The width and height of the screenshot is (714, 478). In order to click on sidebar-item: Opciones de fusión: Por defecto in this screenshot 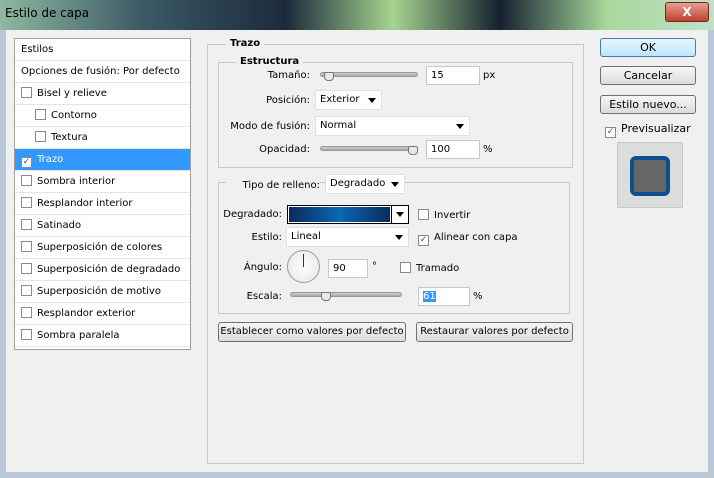, I will do `click(102, 72)`.